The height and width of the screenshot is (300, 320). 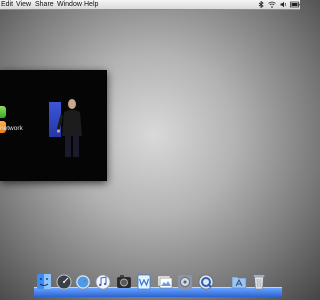 I want to click on dock-item-quicktime, so click(x=206, y=282).